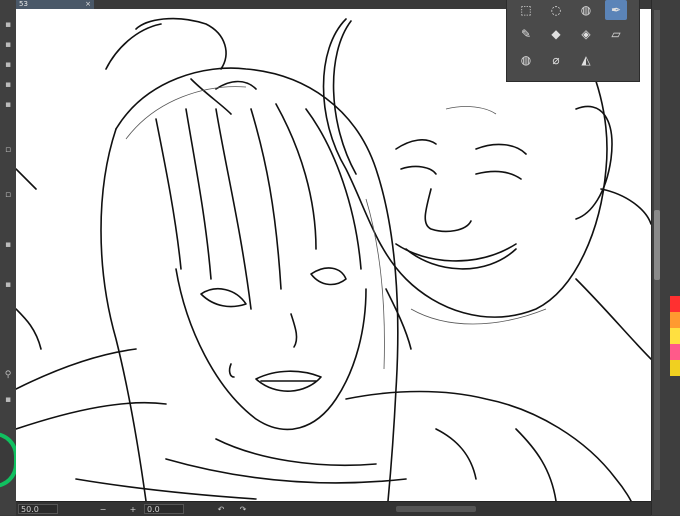  What do you see at coordinates (586, 60) in the screenshot?
I see `smudge-icon: ◭` at bounding box center [586, 60].